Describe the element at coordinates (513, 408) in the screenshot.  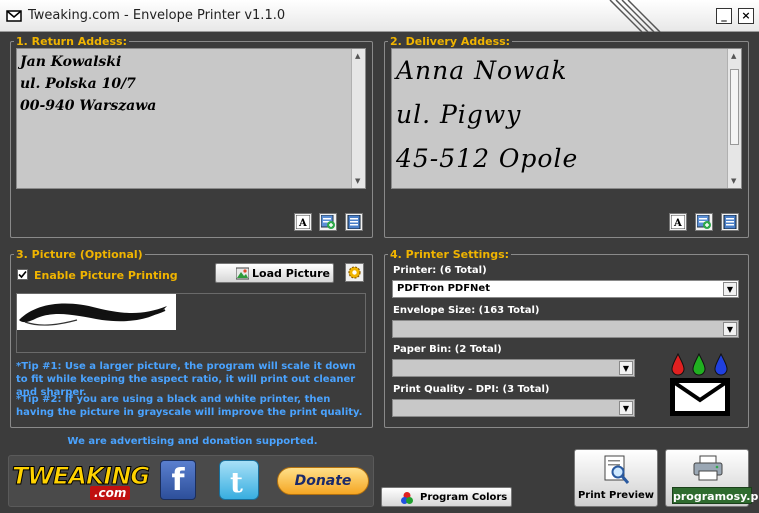
I see `print-quality-select: ▼` at that location.